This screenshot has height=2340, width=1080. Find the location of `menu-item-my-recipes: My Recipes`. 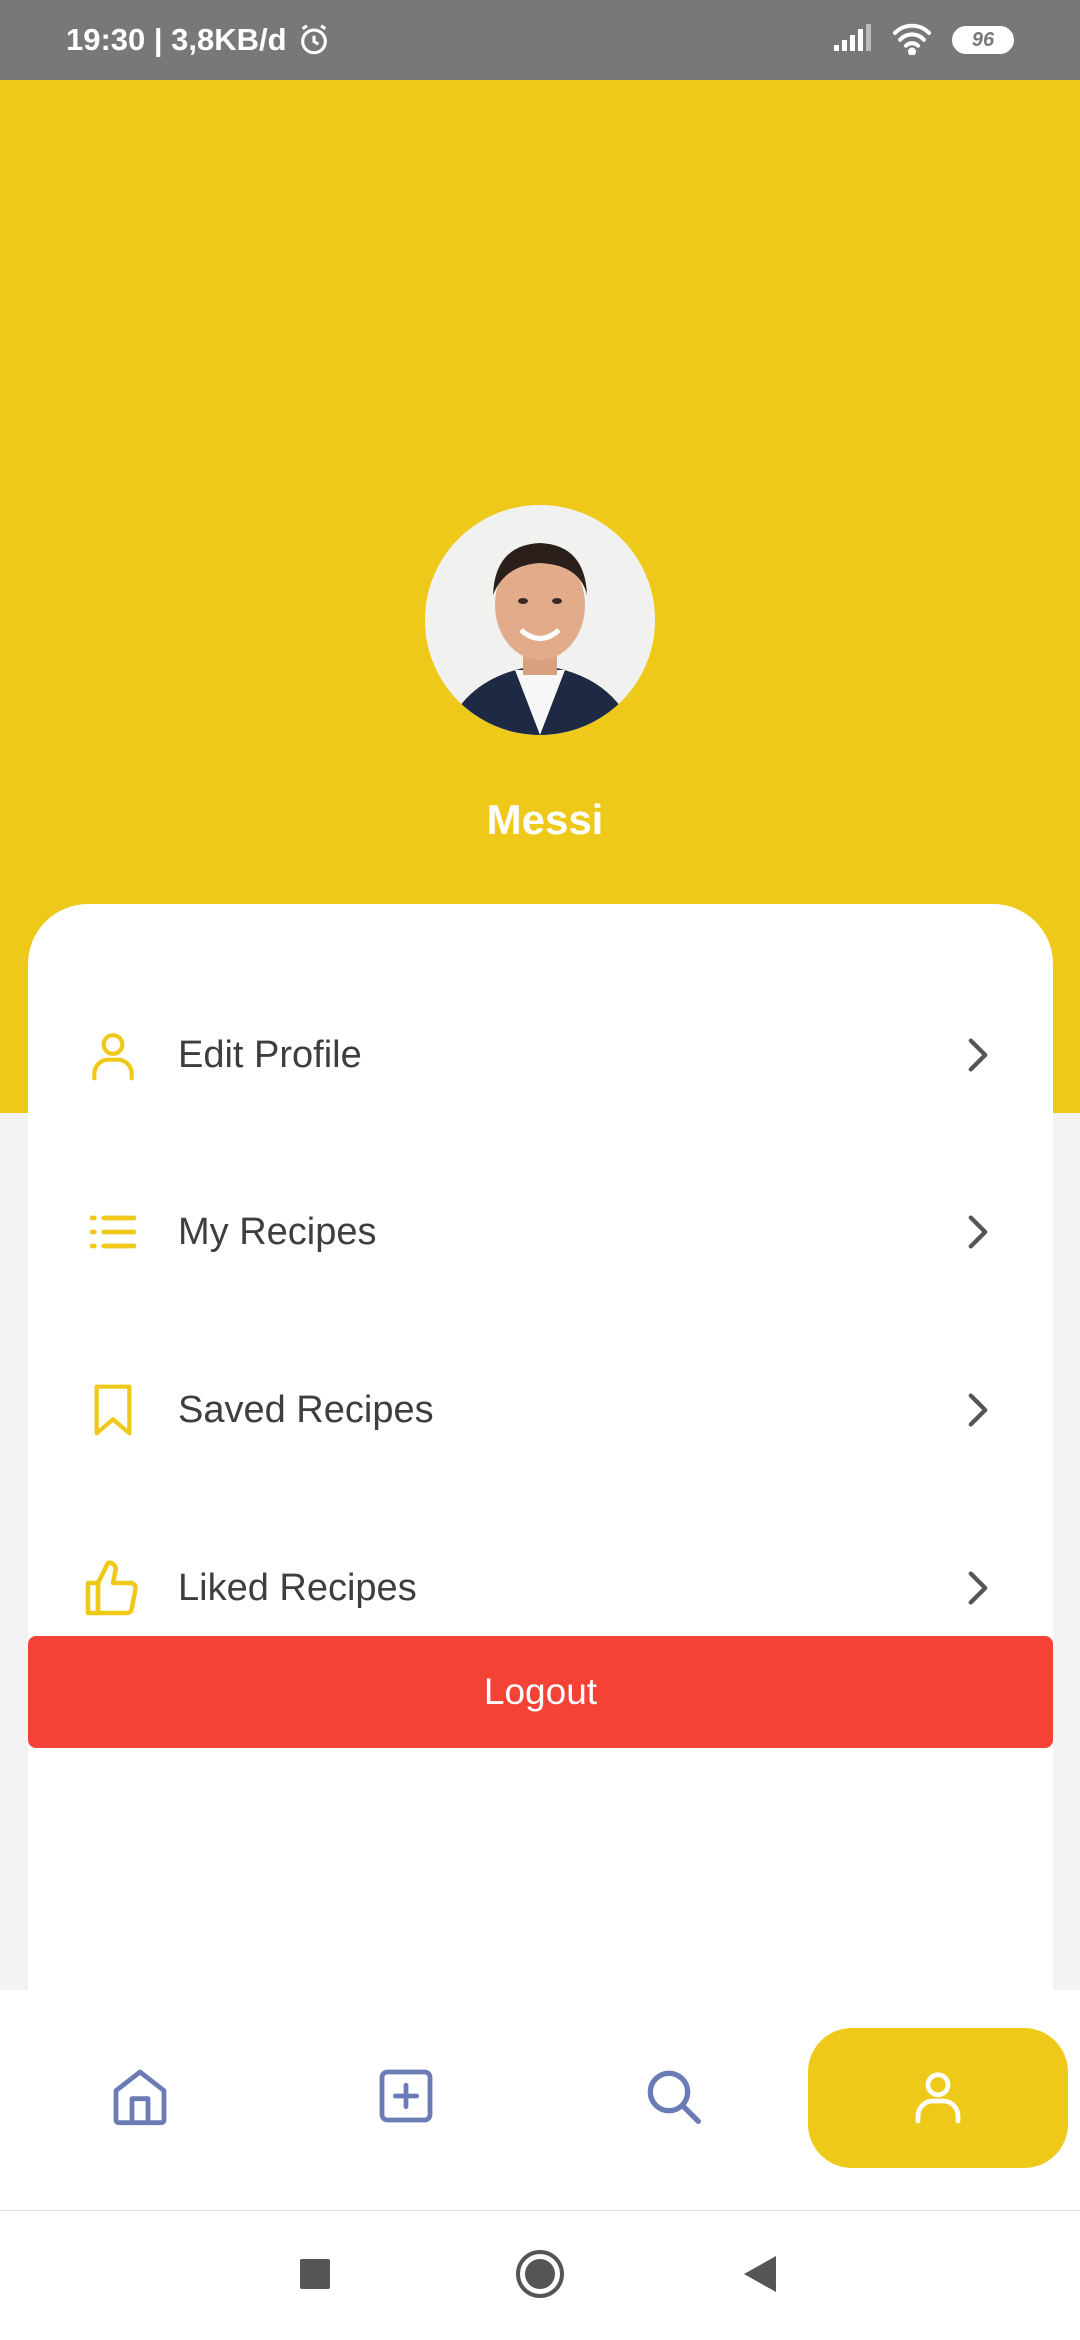

menu-item-my-recipes: My Recipes is located at coordinates (540, 1232).